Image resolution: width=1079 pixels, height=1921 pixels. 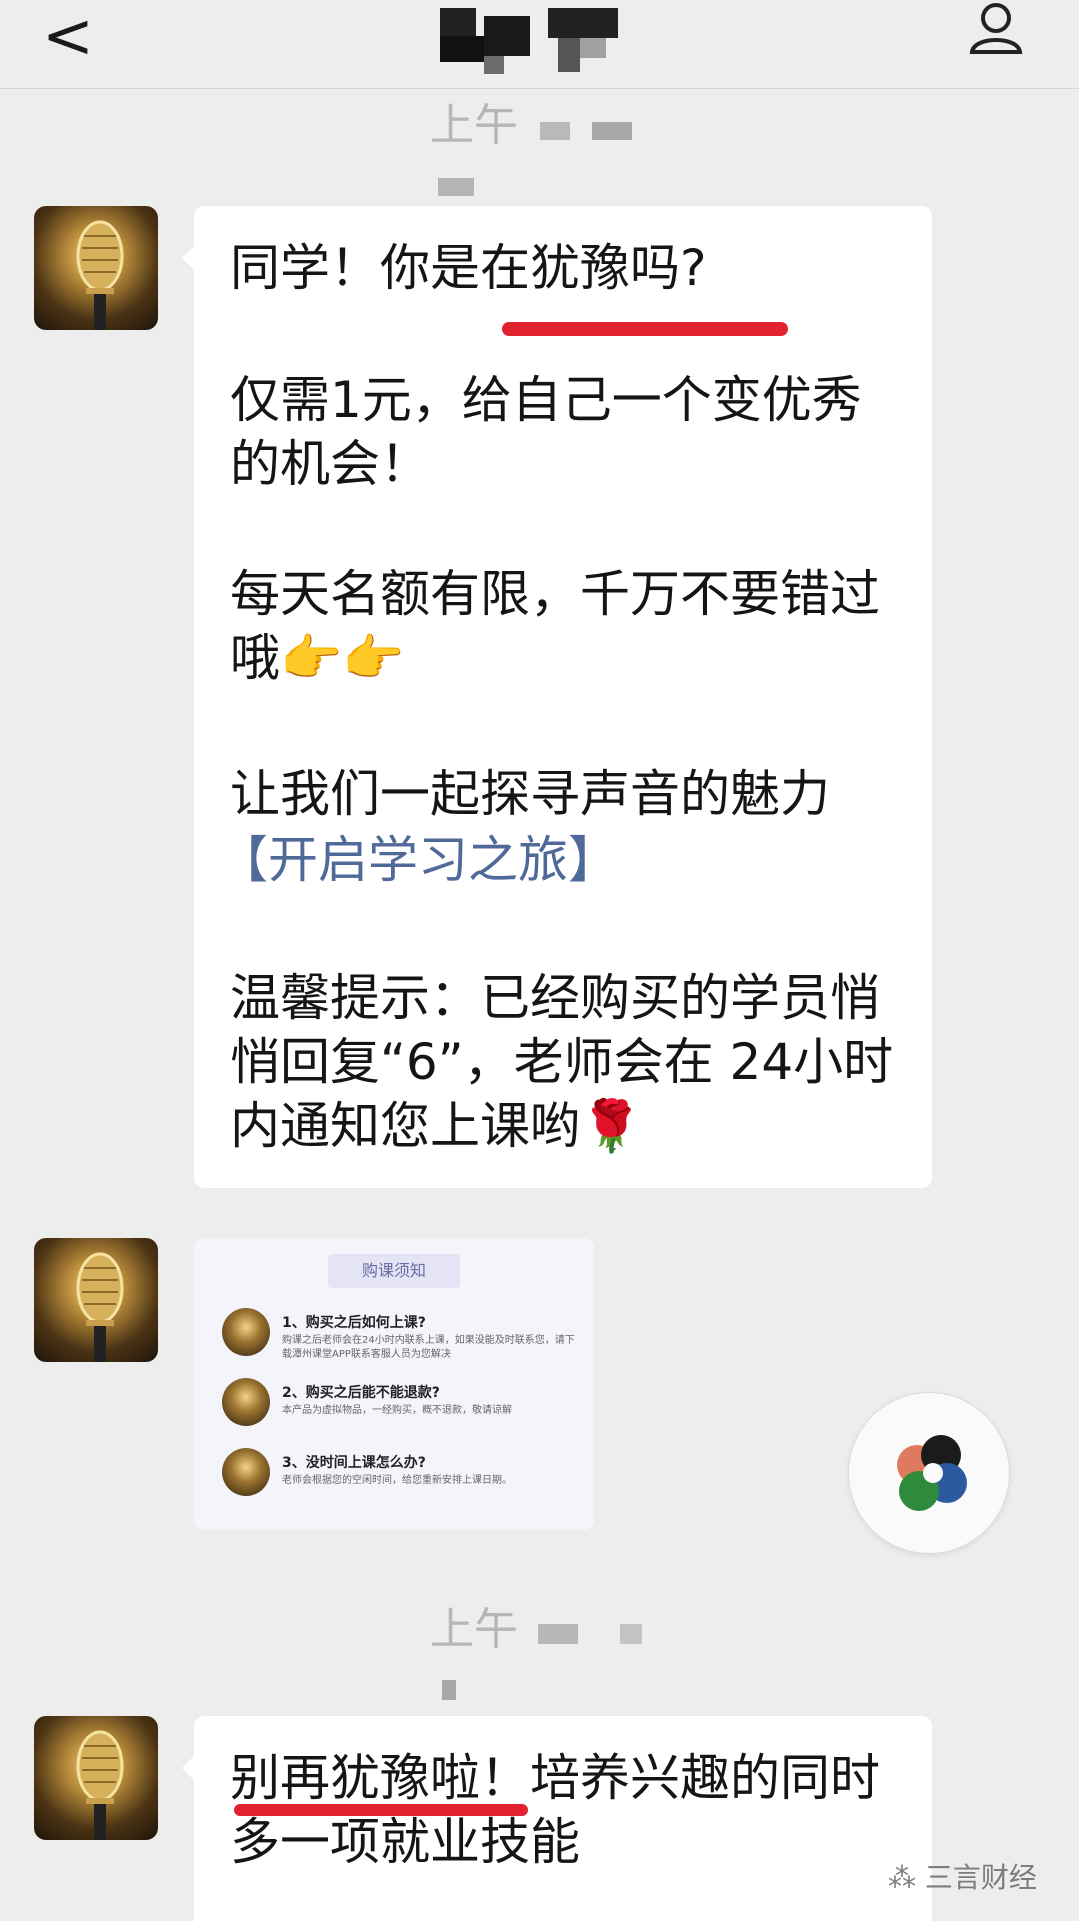 I want to click on message-paragraph: 仅需1元，给自己一个变优秀的机会！, so click(x=546, y=432).